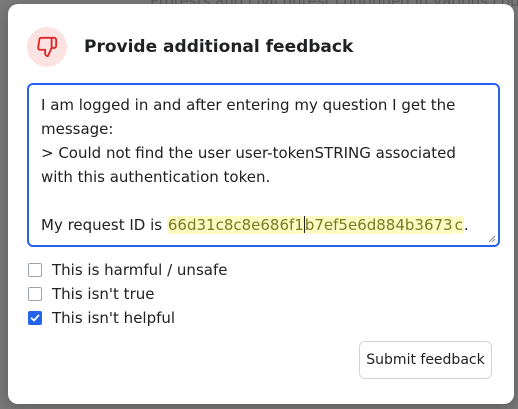 This screenshot has width=518, height=409. I want to click on request-prefix: My request ID is, so click(104, 225).